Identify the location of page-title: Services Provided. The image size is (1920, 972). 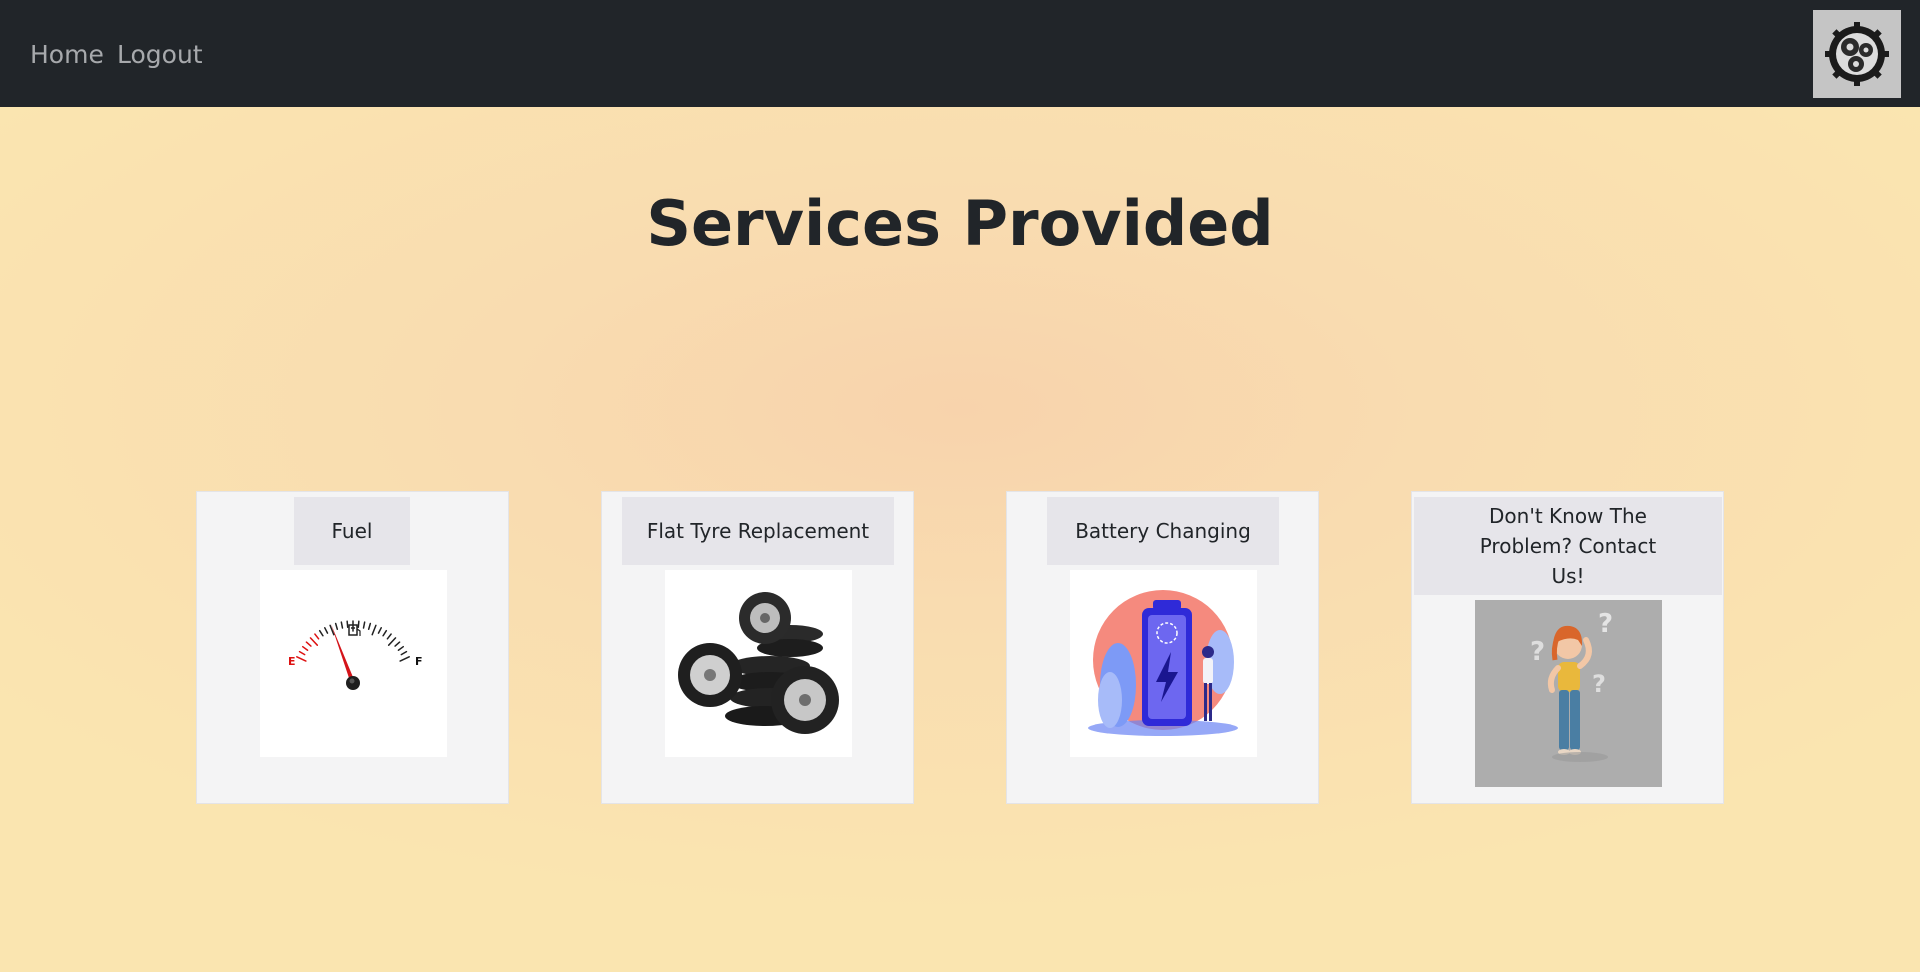
(960, 223).